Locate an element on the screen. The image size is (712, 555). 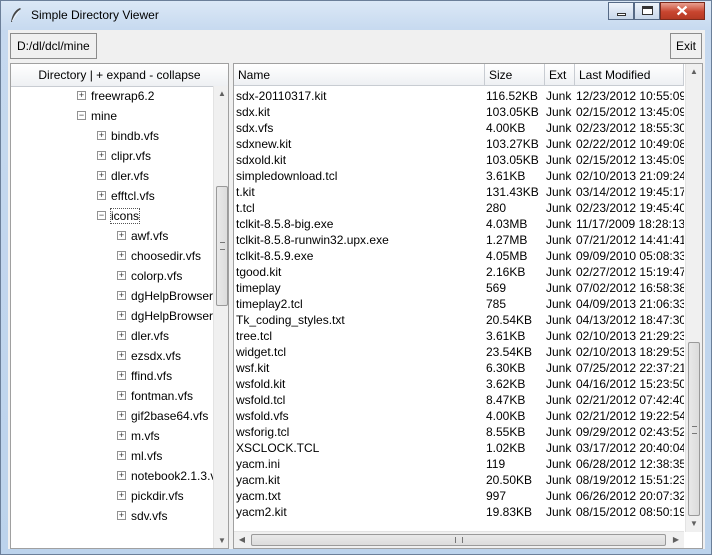
file-row: yacm2.kit 19.83KB Junk 08/15/2012 08:50:19 is located at coordinates (459, 512).